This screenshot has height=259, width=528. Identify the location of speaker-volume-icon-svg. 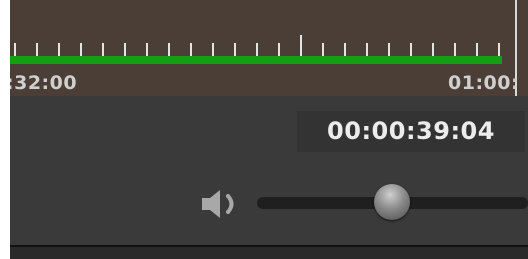
(218, 204).